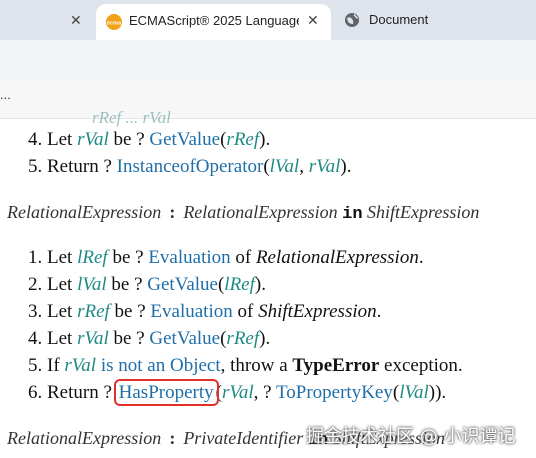 Image resolution: width=536 pixels, height=458 pixels. Describe the element at coordinates (48, 20) in the screenshot. I see `tab-previous: ✕` at that location.